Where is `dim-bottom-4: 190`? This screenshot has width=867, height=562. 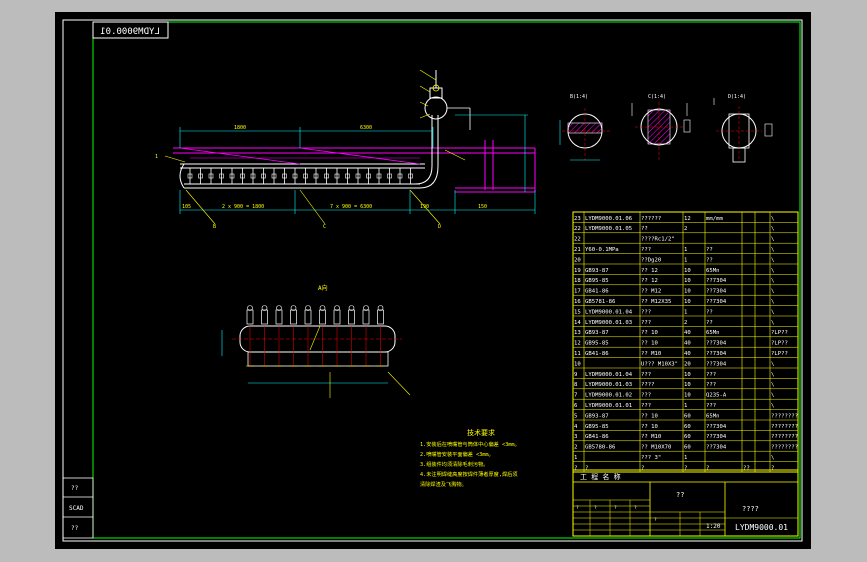
dim-bottom-4: 190 is located at coordinates (424, 207).